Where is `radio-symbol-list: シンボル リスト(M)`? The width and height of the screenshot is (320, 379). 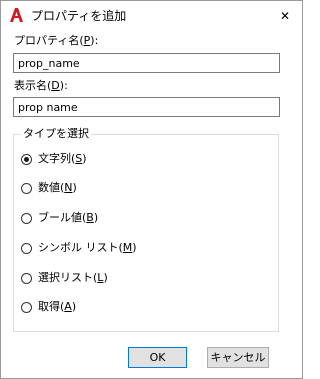 radio-symbol-list: シンボル リスト(M) is located at coordinates (79, 248).